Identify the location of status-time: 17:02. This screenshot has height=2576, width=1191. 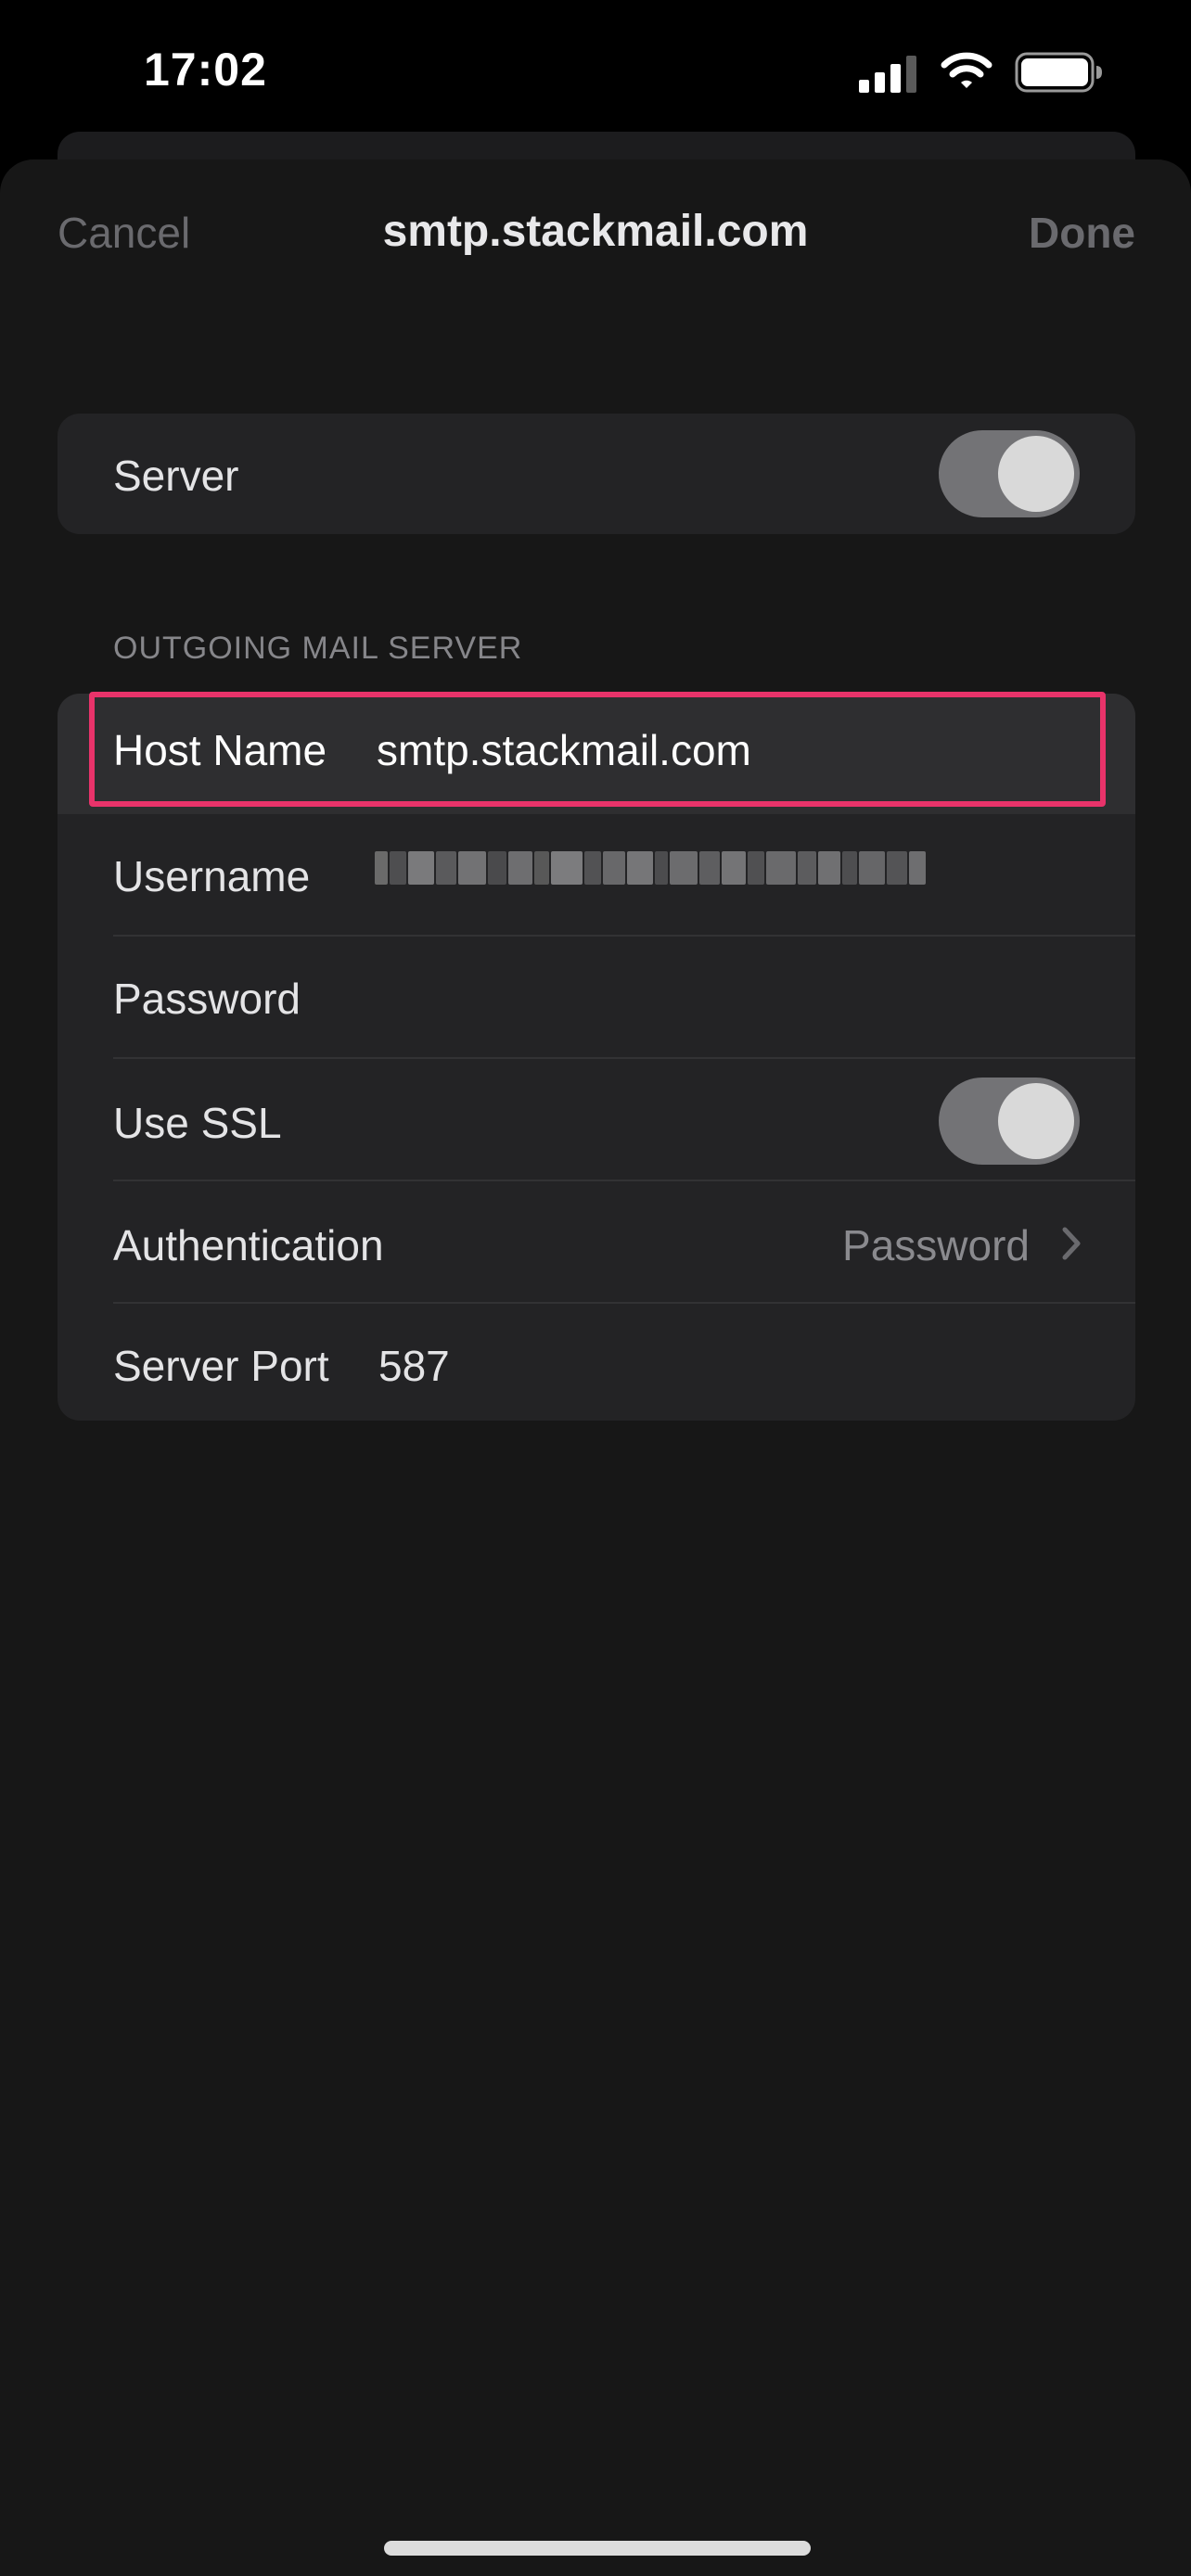
(205, 70).